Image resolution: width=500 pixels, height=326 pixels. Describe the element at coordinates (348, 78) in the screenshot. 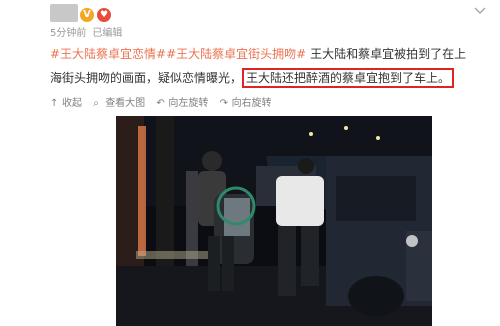

I see `highlighted-sentence: 王大陆还把醉酒的蔡卓宜抱到了车上。` at that location.